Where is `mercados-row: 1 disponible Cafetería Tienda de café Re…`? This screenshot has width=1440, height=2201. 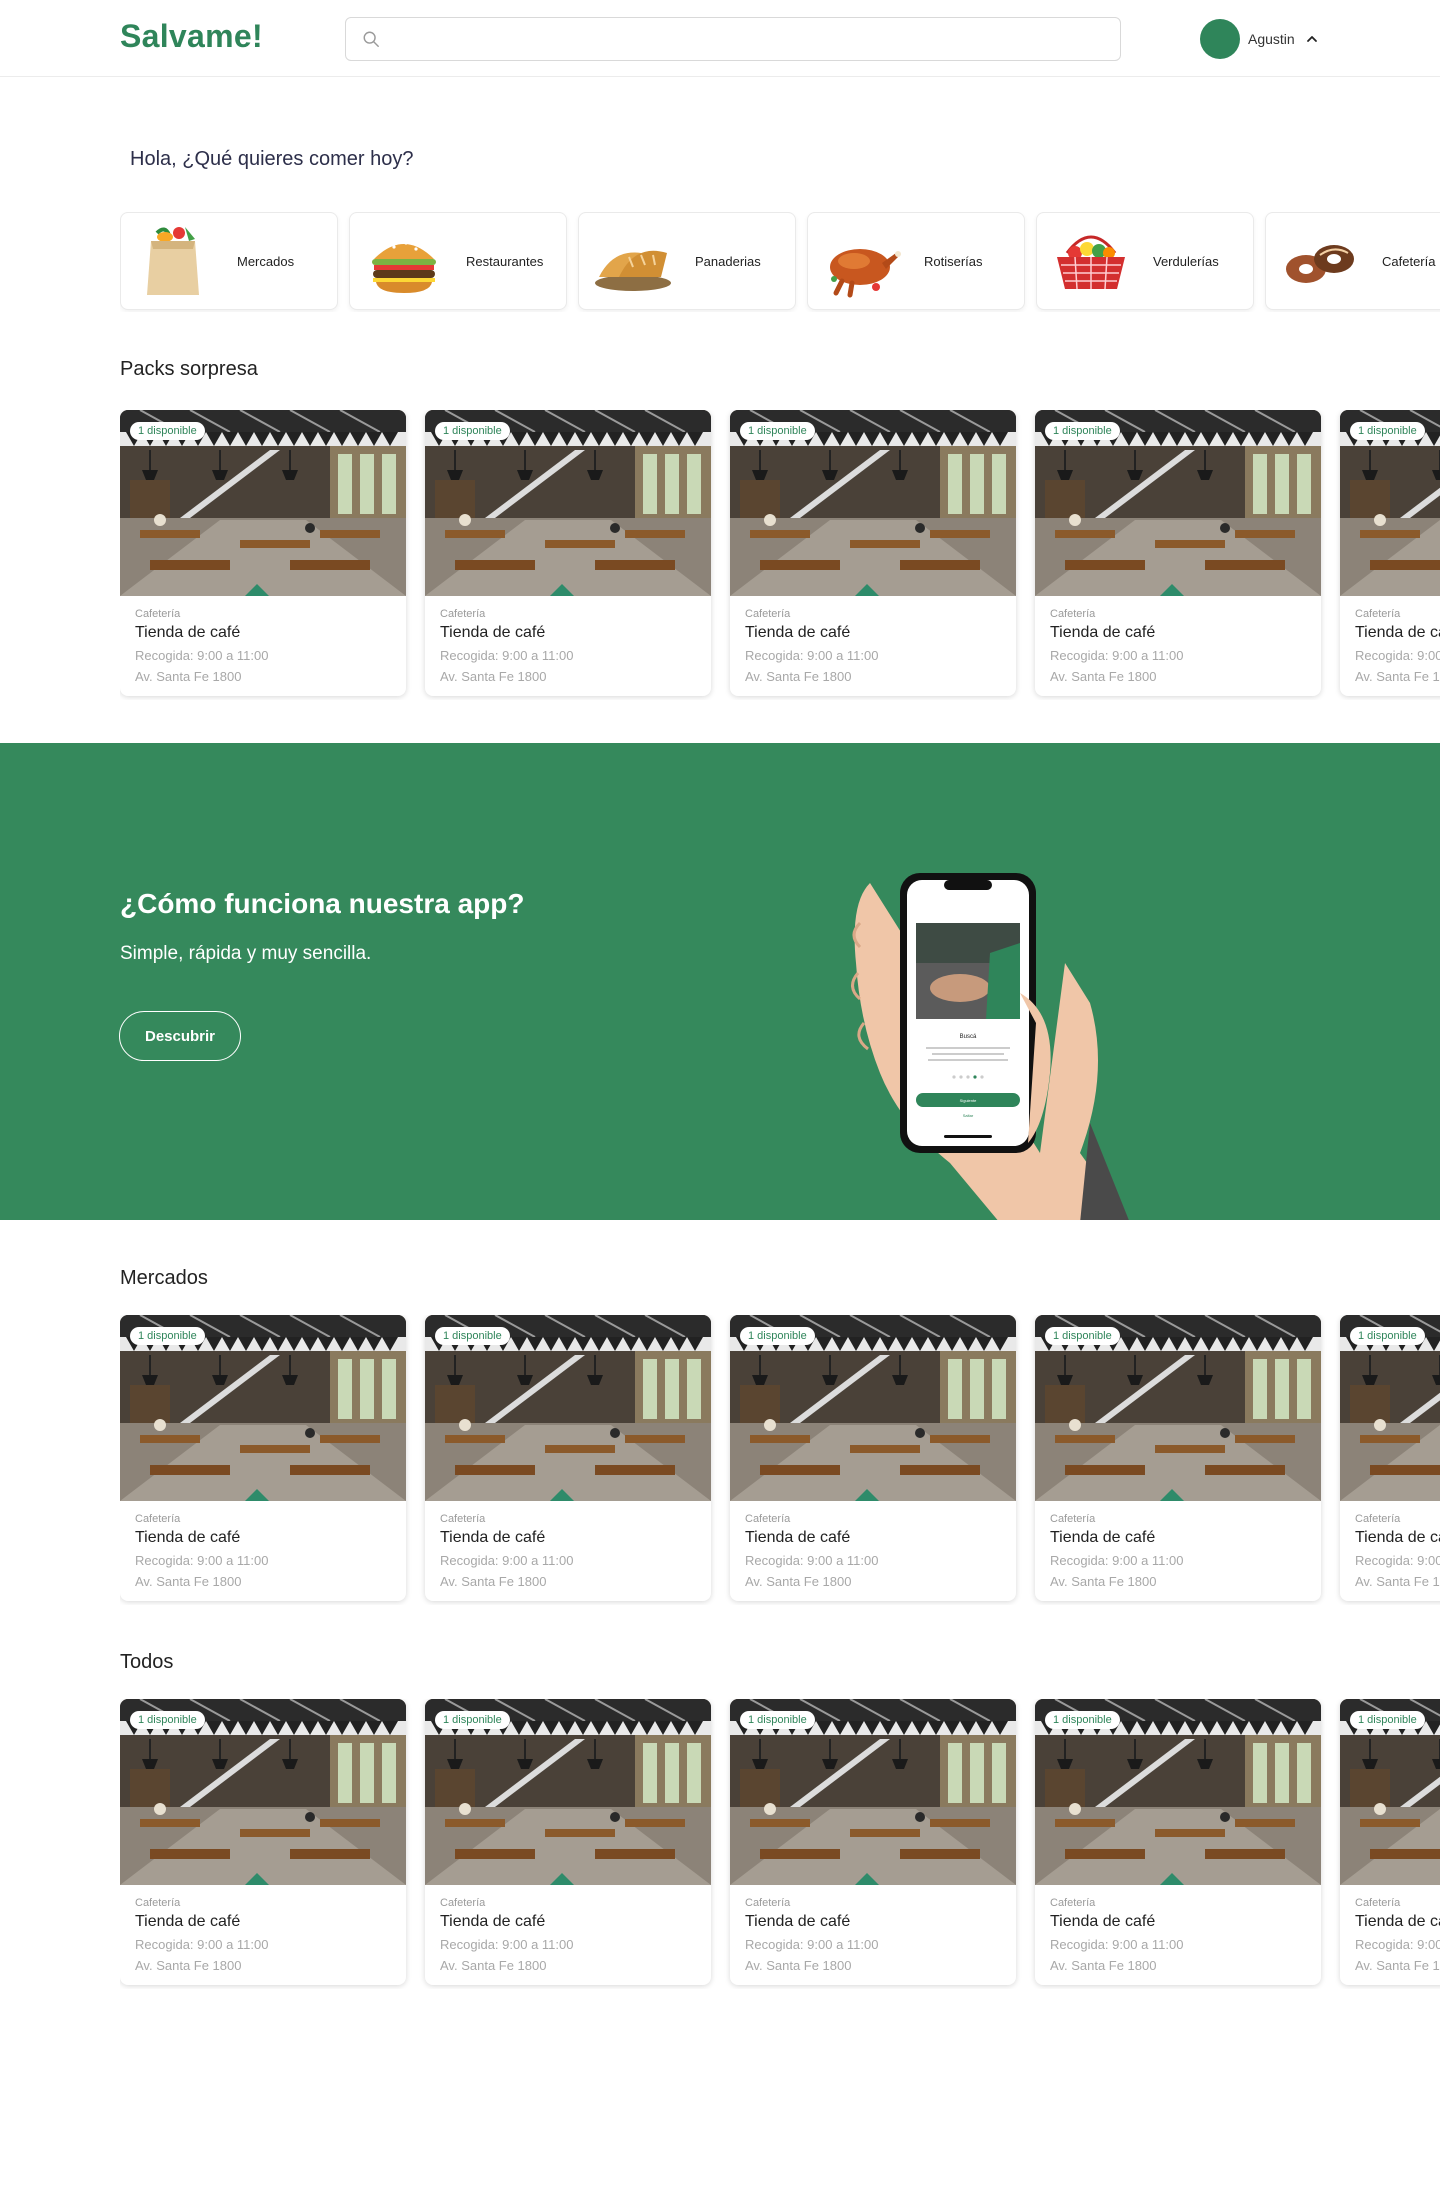
mercados-row: 1 disponible Cafetería Tienda de café Re… is located at coordinates (780, 1460).